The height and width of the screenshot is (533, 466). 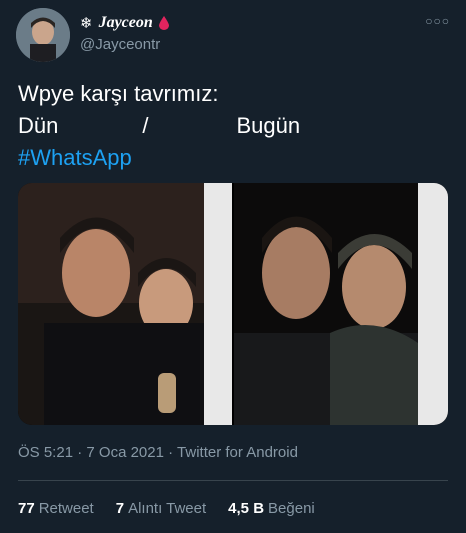 What do you see at coordinates (233, 480) in the screenshot?
I see `divider` at bounding box center [233, 480].